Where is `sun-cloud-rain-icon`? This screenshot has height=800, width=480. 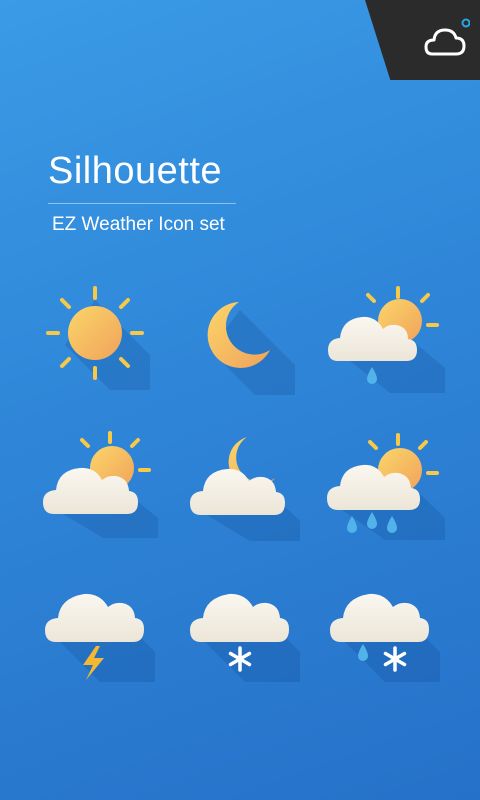
sun-cloud-rain-icon is located at coordinates (386, 339).